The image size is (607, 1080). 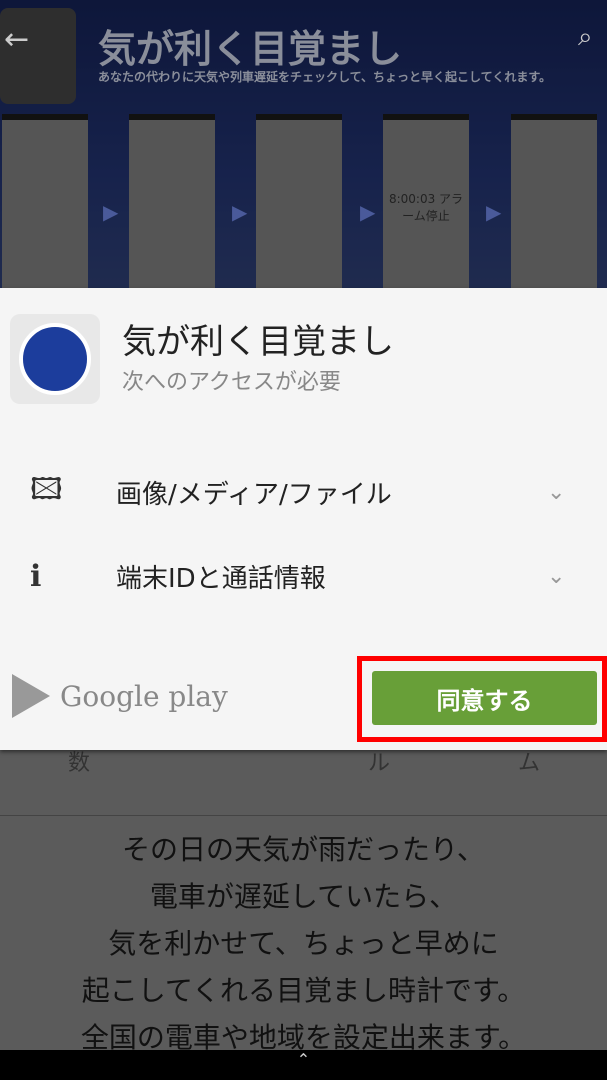 I want to click on permission-item-media: 🖾 画像/メディア/ファイル ⌄, so click(x=303, y=492).